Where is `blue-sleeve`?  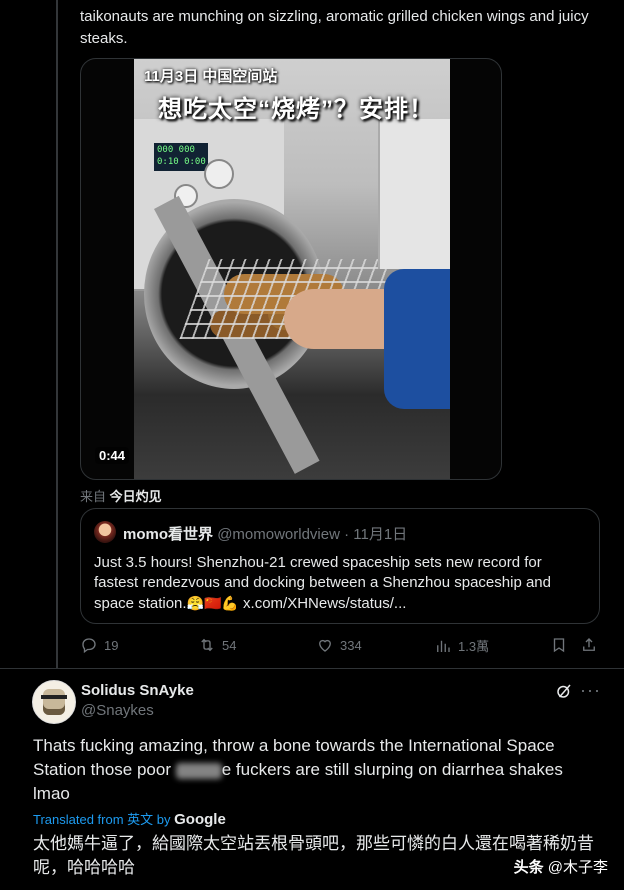 blue-sleeve is located at coordinates (417, 339).